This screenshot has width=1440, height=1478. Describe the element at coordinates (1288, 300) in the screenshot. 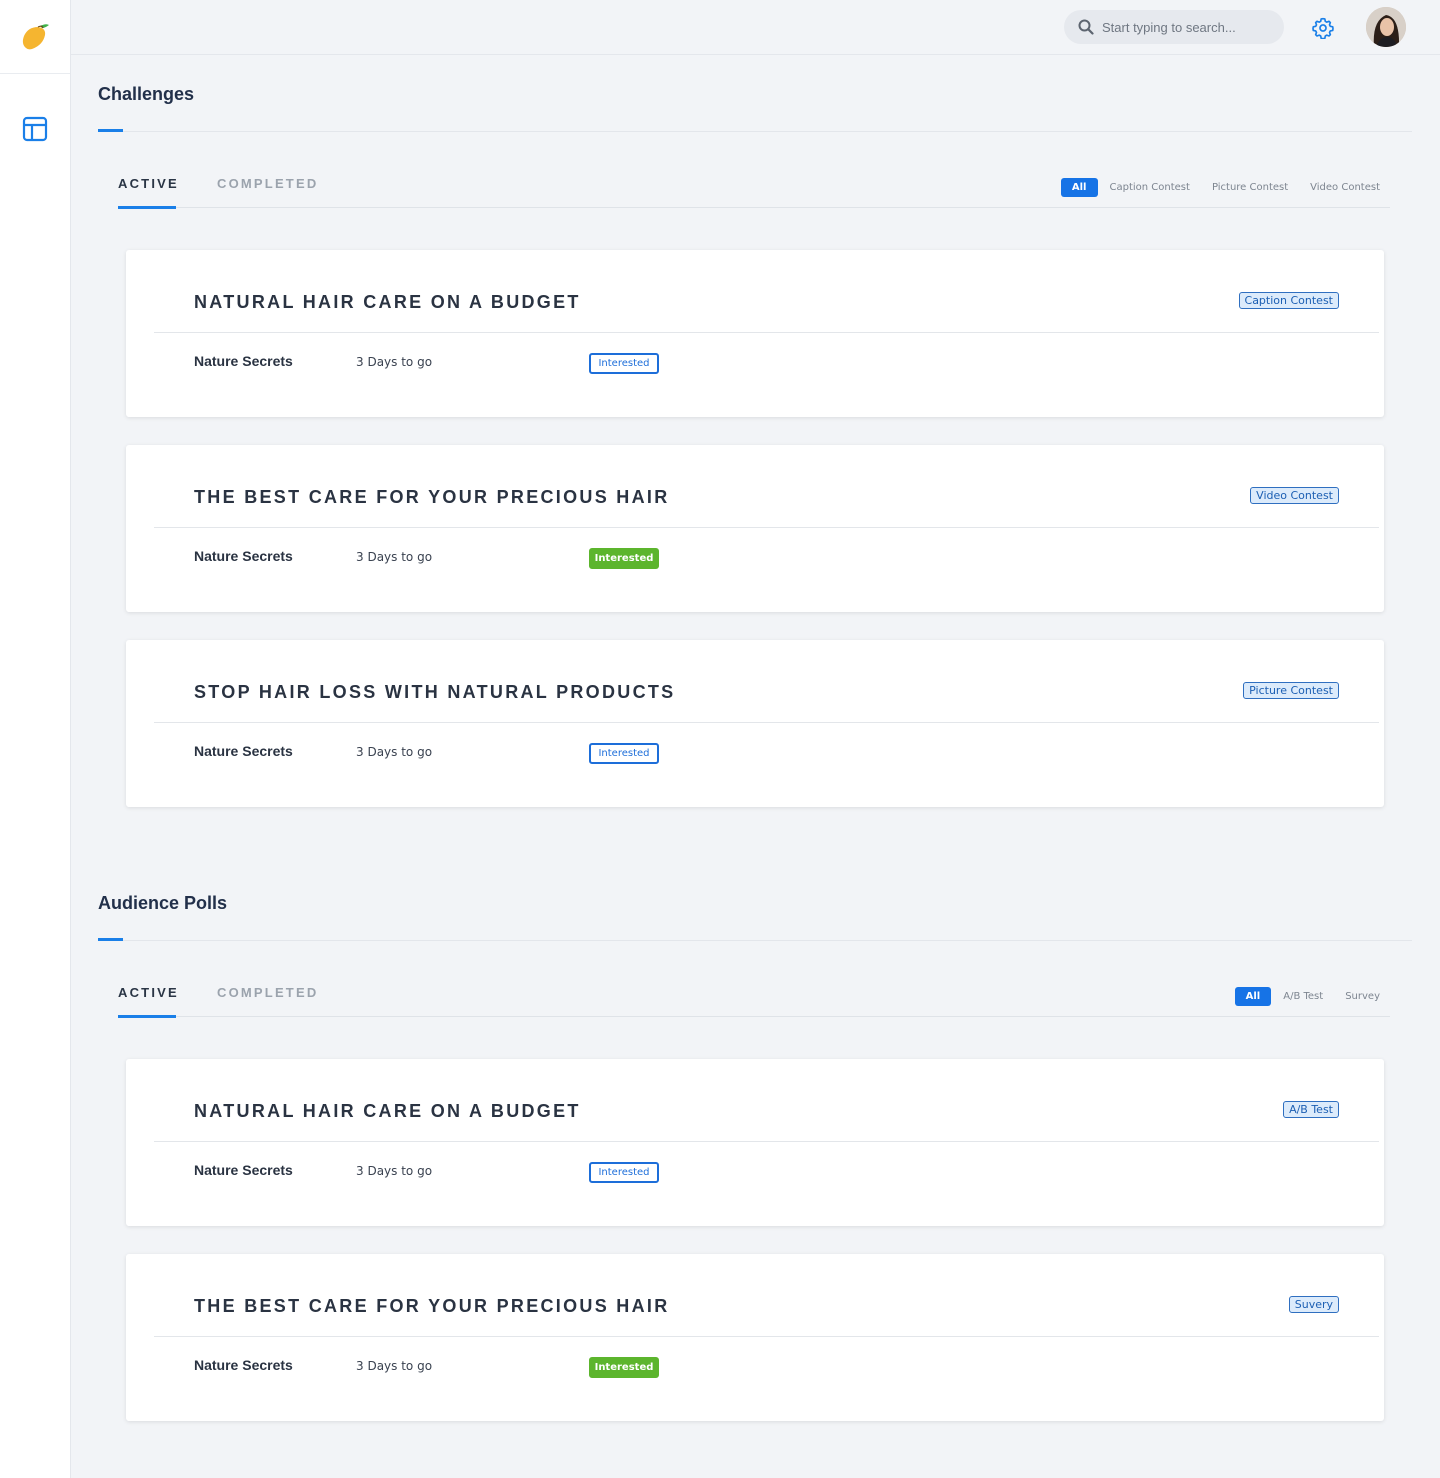

I see `category-badge: Caption Contest` at that location.